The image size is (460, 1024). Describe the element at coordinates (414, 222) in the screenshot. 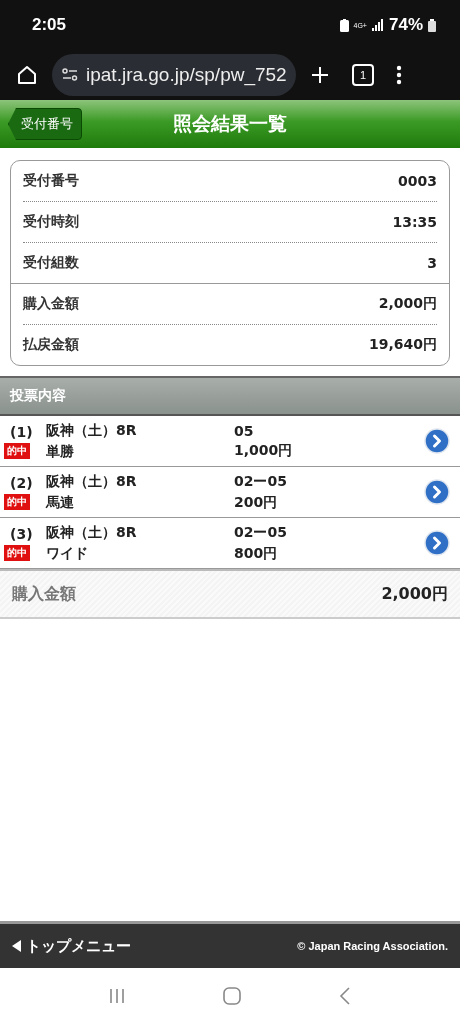

I see `info-value: 13:35` at that location.